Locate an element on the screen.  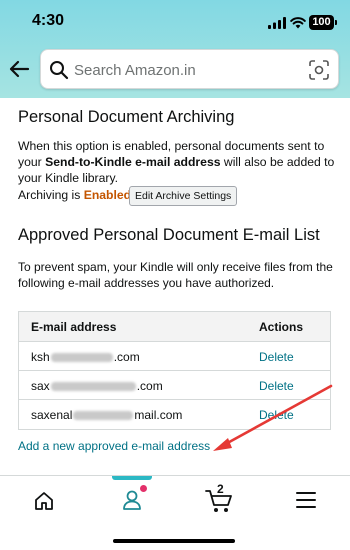
camera-scan-icon is located at coordinates (319, 70).